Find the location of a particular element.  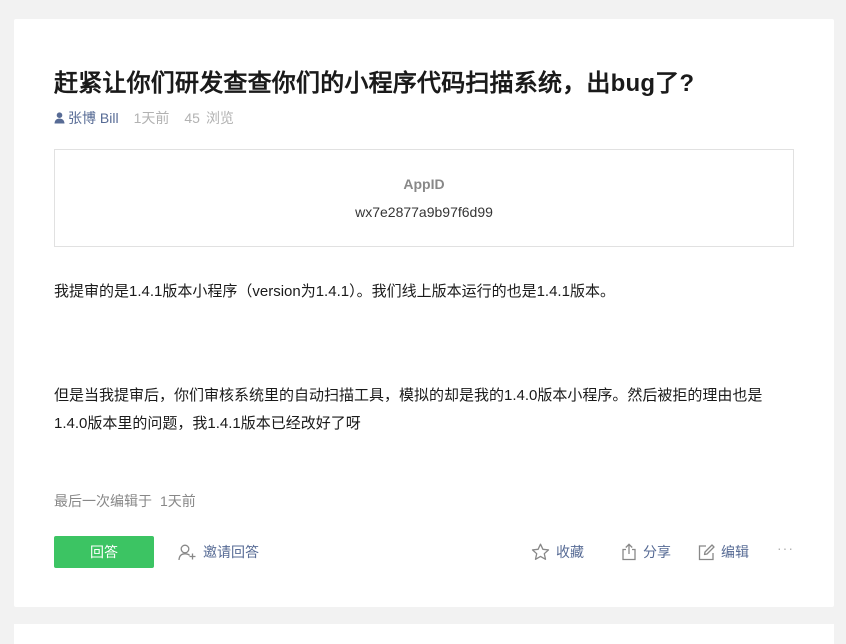

answer-button: 回答 is located at coordinates (104, 552).